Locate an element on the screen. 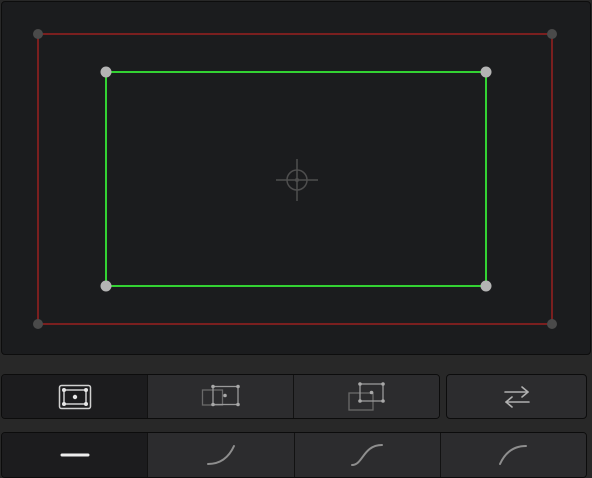 This screenshot has height=478, width=592. ease-out-icon is located at coordinates (513, 455).